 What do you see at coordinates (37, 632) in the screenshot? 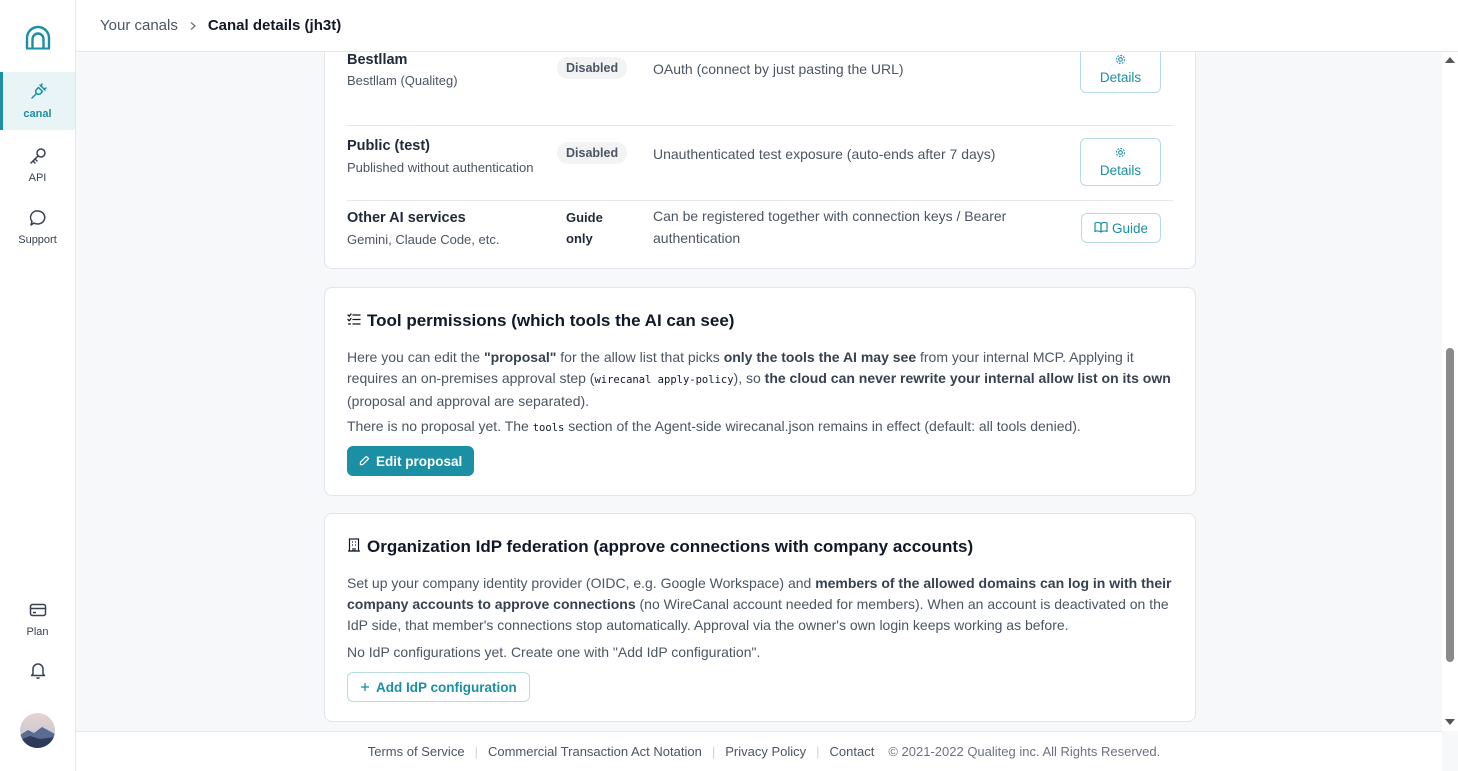
I see `sidebar-item-label: Plan` at bounding box center [37, 632].